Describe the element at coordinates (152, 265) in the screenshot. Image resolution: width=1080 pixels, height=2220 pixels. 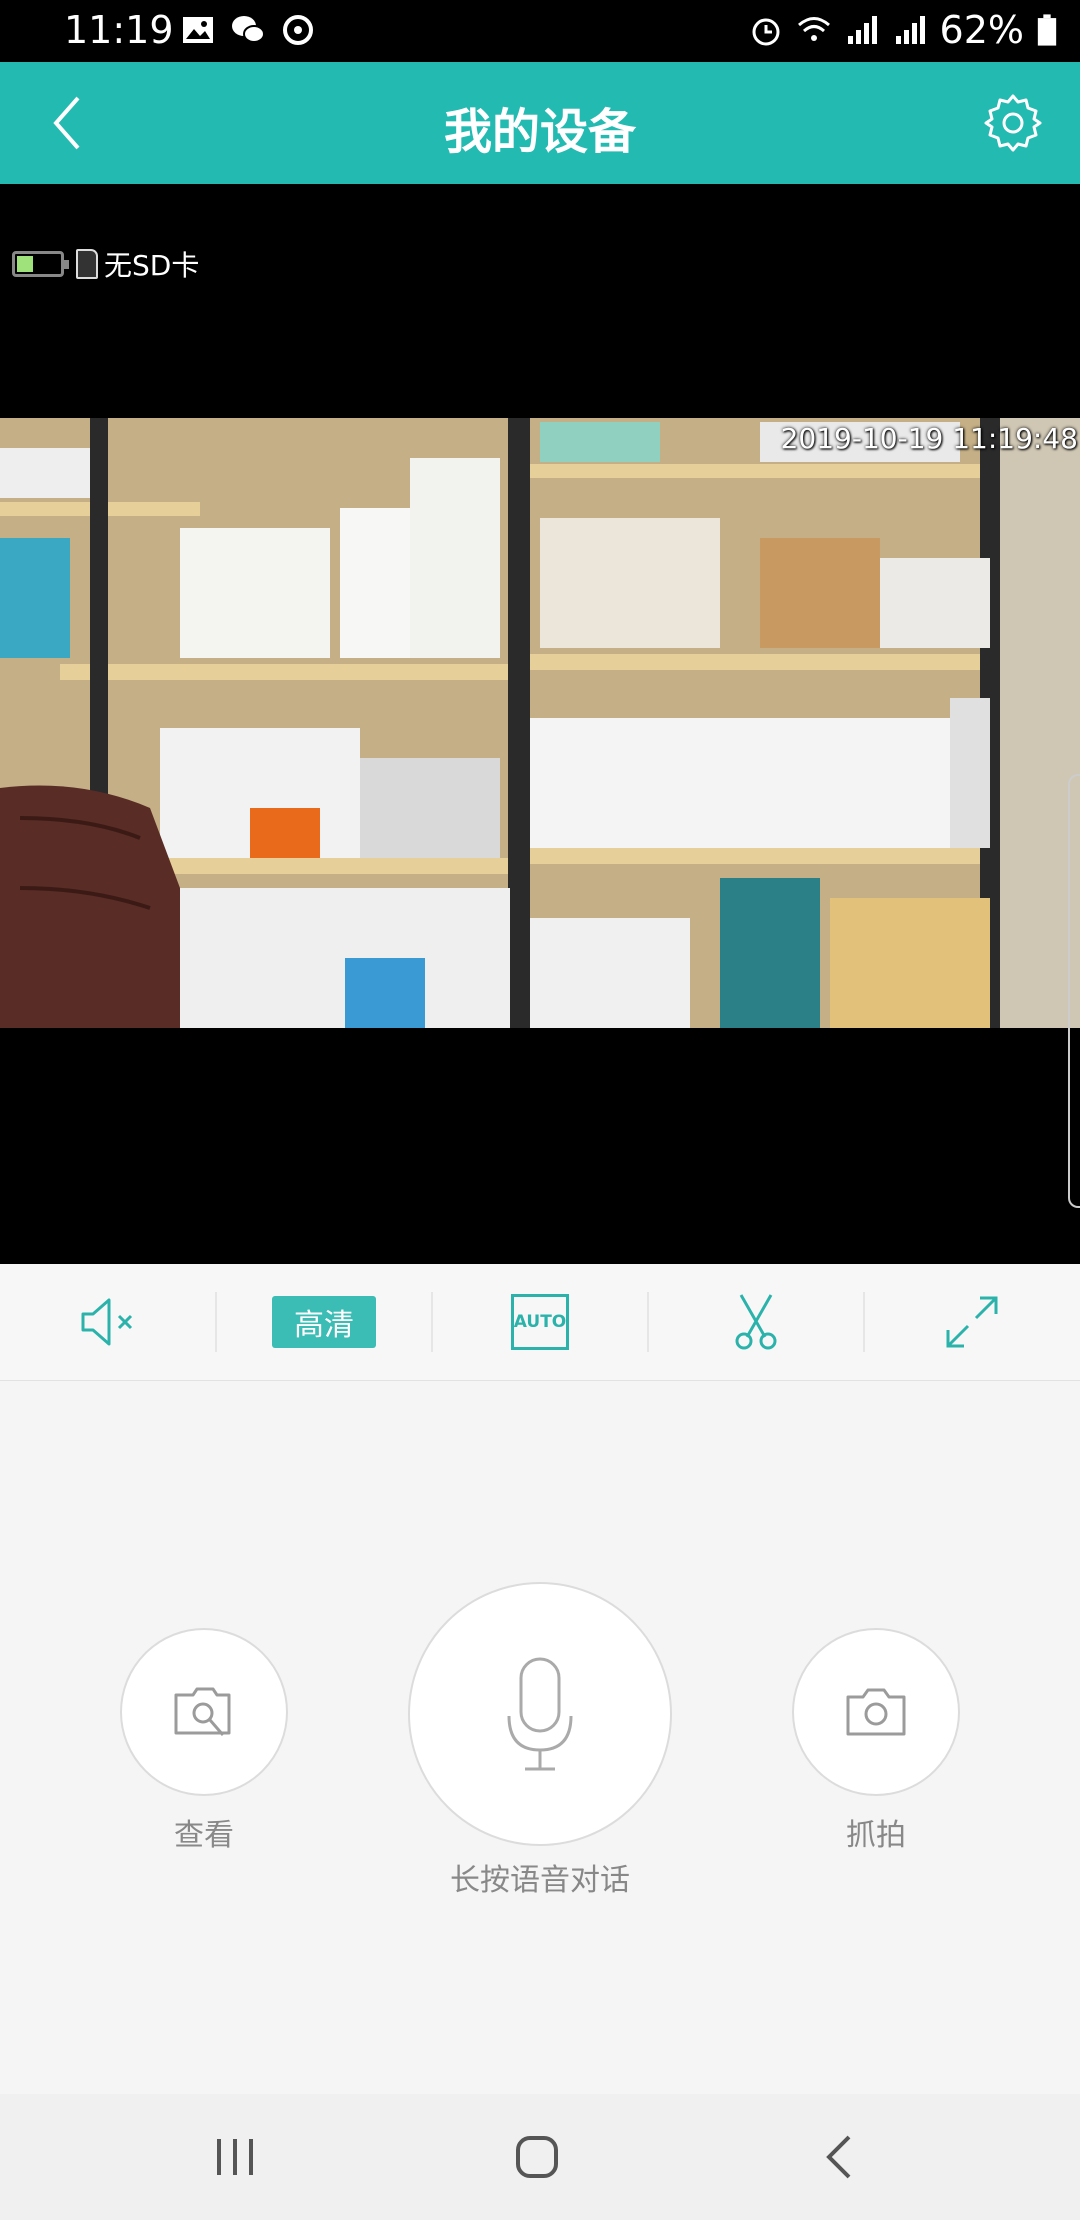
I see `sd-status-label: 无SD卡` at that location.